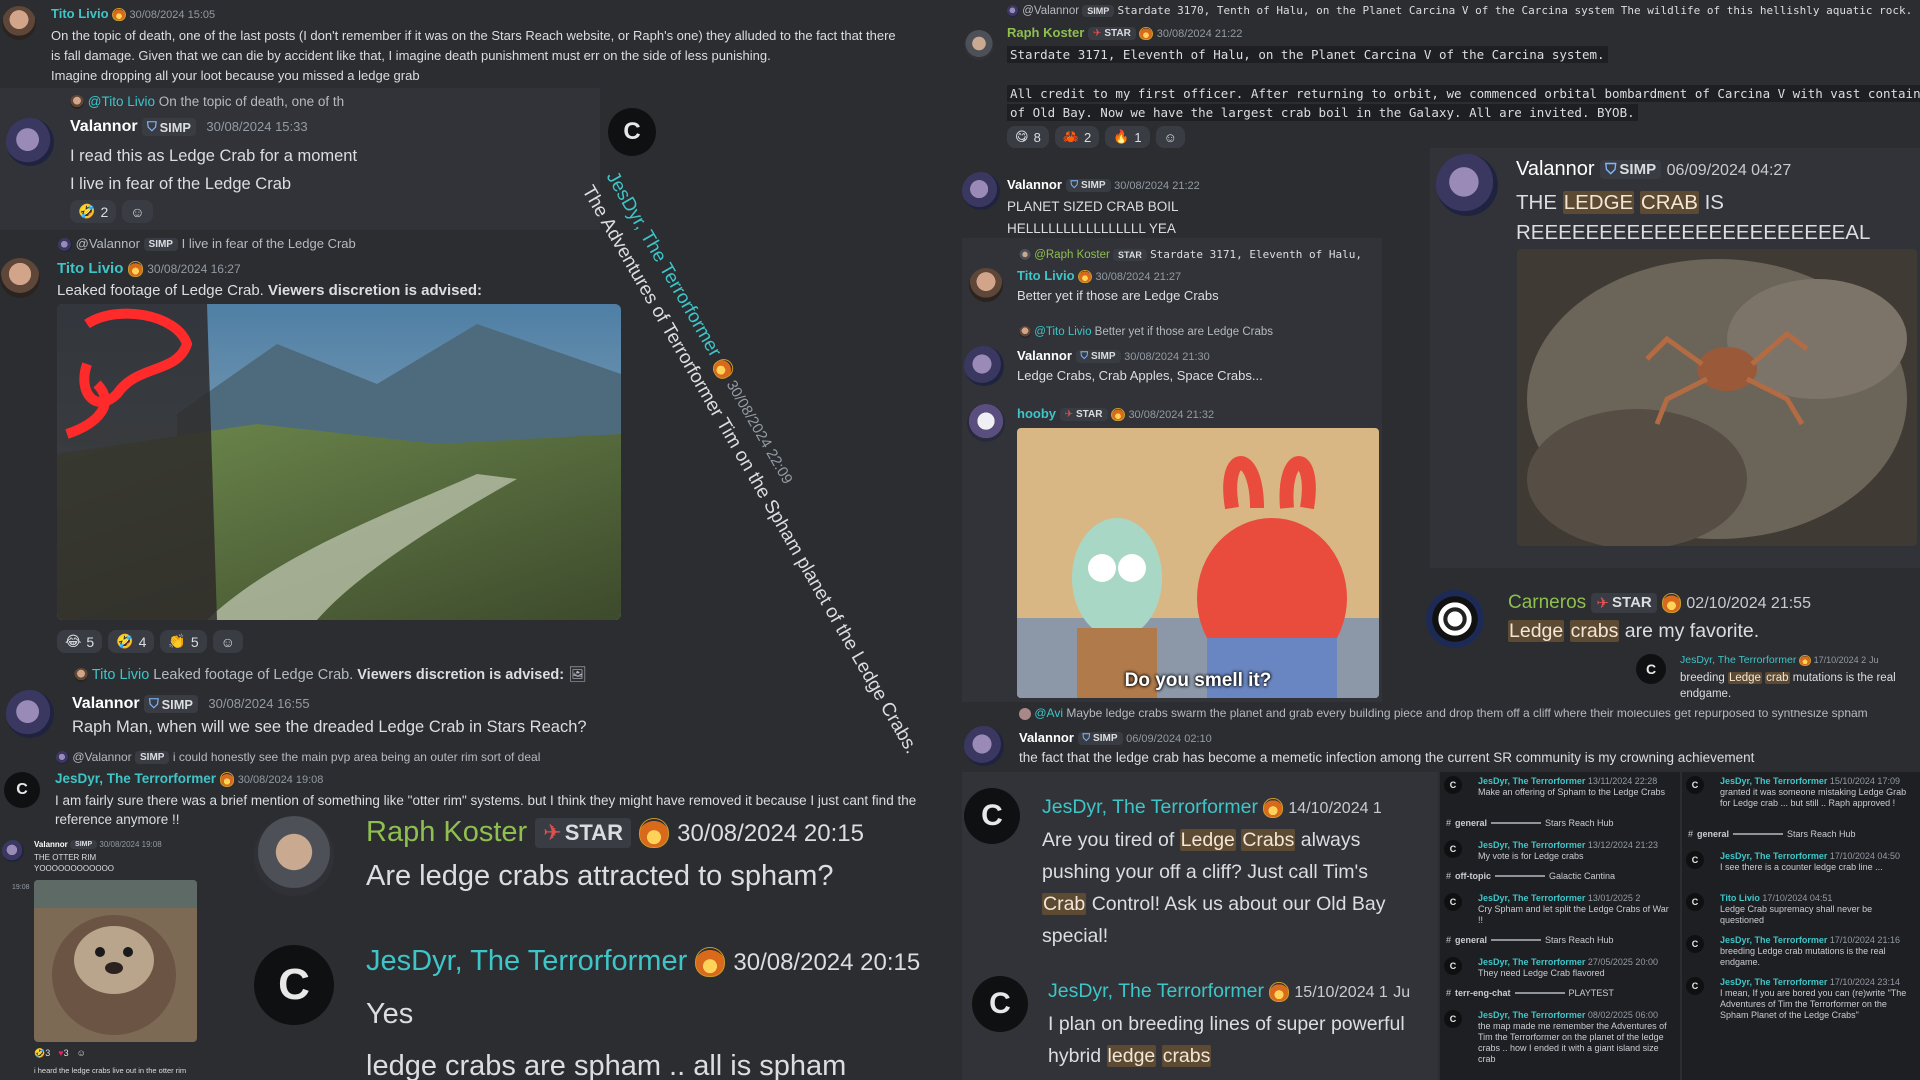  Describe the element at coordinates (1530, 993) in the screenshot. I see `channel-divider: # terr-eng-chat PLAYTEST` at that location.